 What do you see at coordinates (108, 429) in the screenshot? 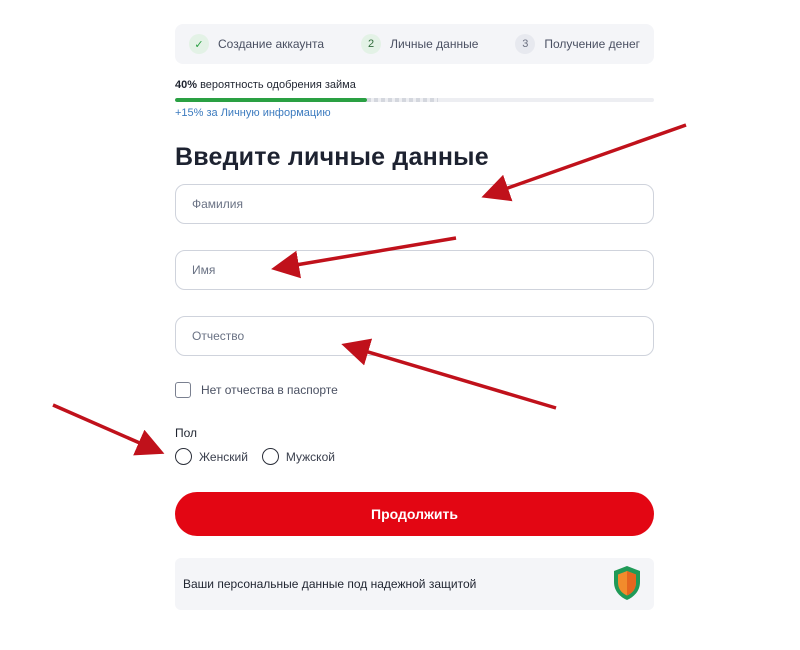
I see `annotation-arrow-gender` at bounding box center [108, 429].